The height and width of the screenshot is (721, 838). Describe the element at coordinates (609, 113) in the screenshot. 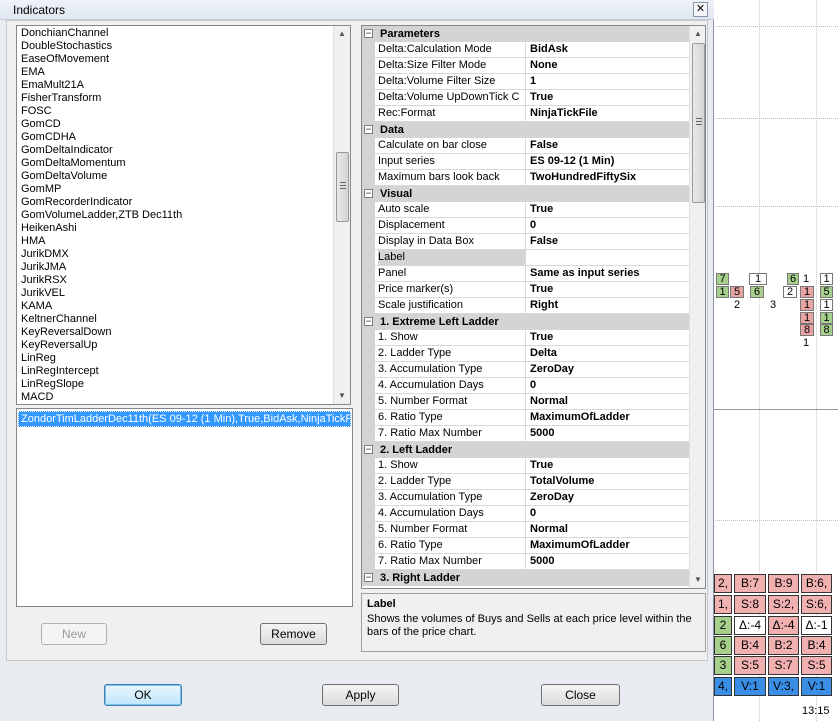

I see `property-value: NinjaTickFile` at that location.